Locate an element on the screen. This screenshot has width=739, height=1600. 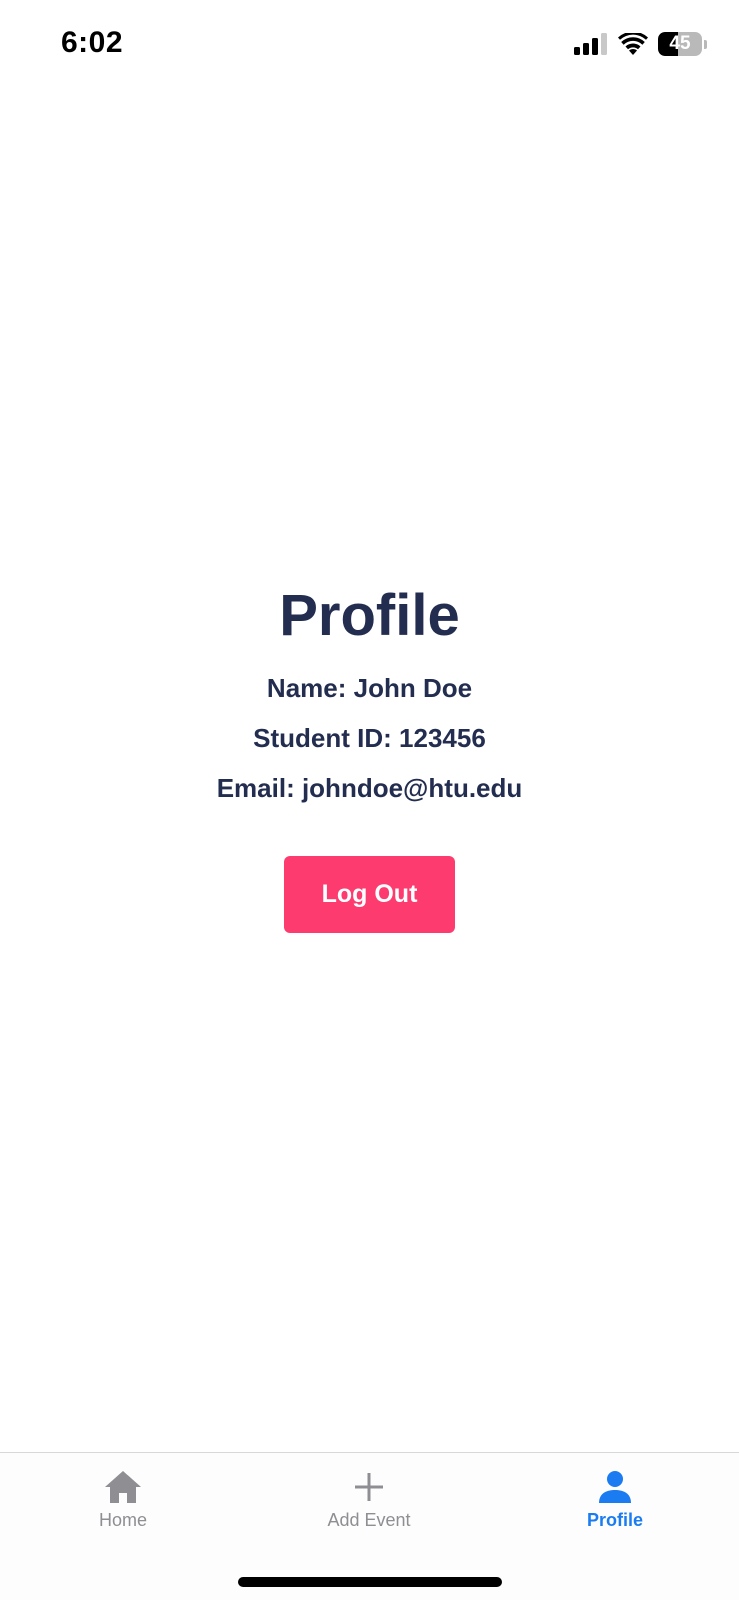
tab-home: Home is located at coordinates (123, 1501).